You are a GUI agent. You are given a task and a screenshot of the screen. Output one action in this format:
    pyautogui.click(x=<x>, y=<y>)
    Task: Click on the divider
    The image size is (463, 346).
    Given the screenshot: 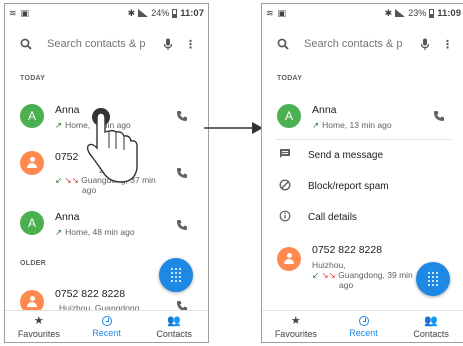 What is the action you would take?
    pyautogui.click(x=363, y=139)
    